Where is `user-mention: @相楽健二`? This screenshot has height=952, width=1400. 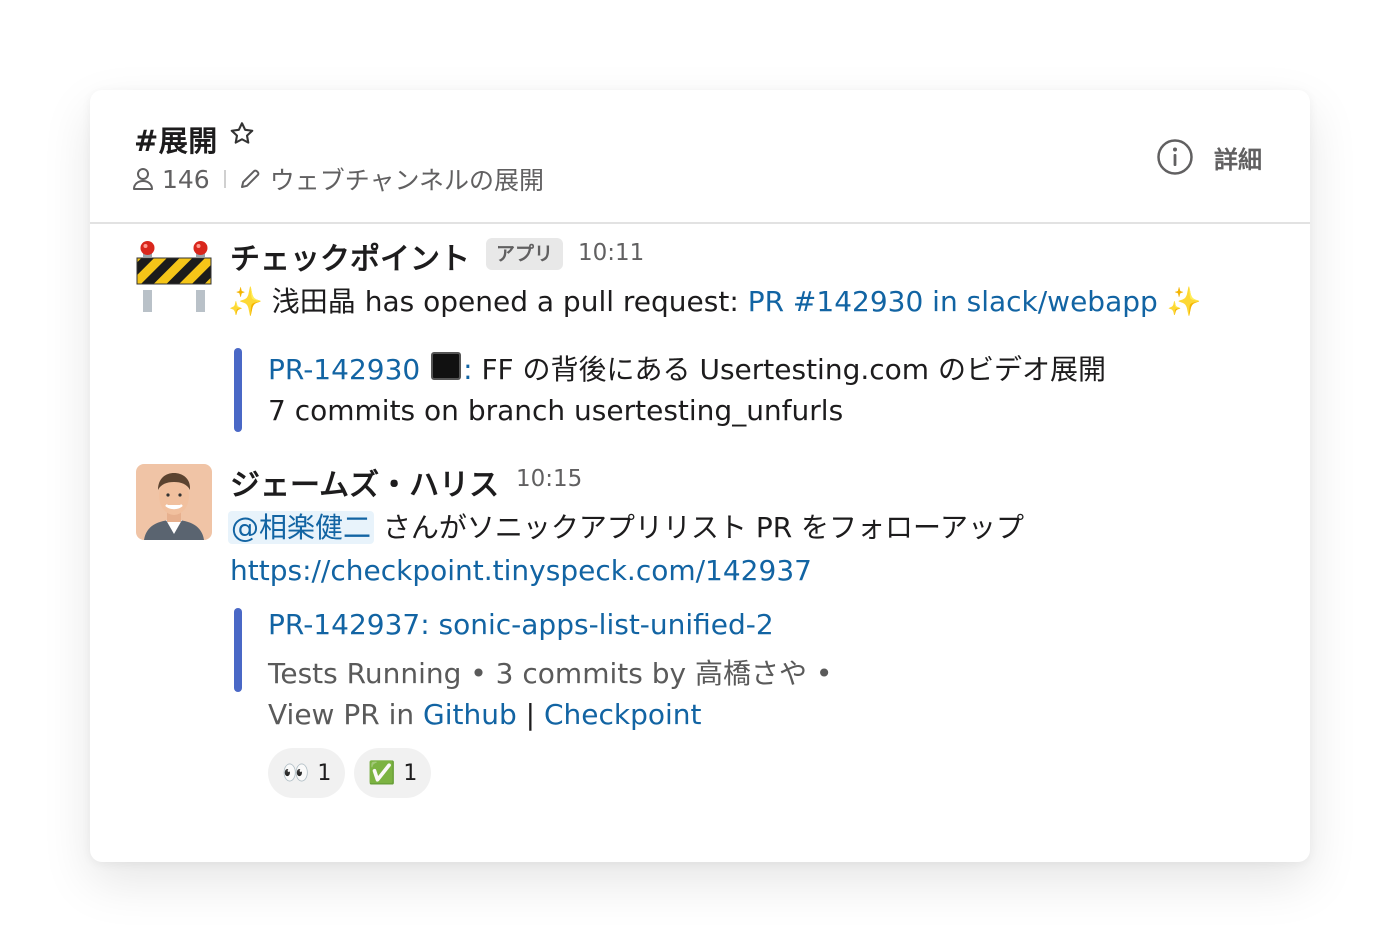
user-mention: @相楽健二 is located at coordinates (301, 527).